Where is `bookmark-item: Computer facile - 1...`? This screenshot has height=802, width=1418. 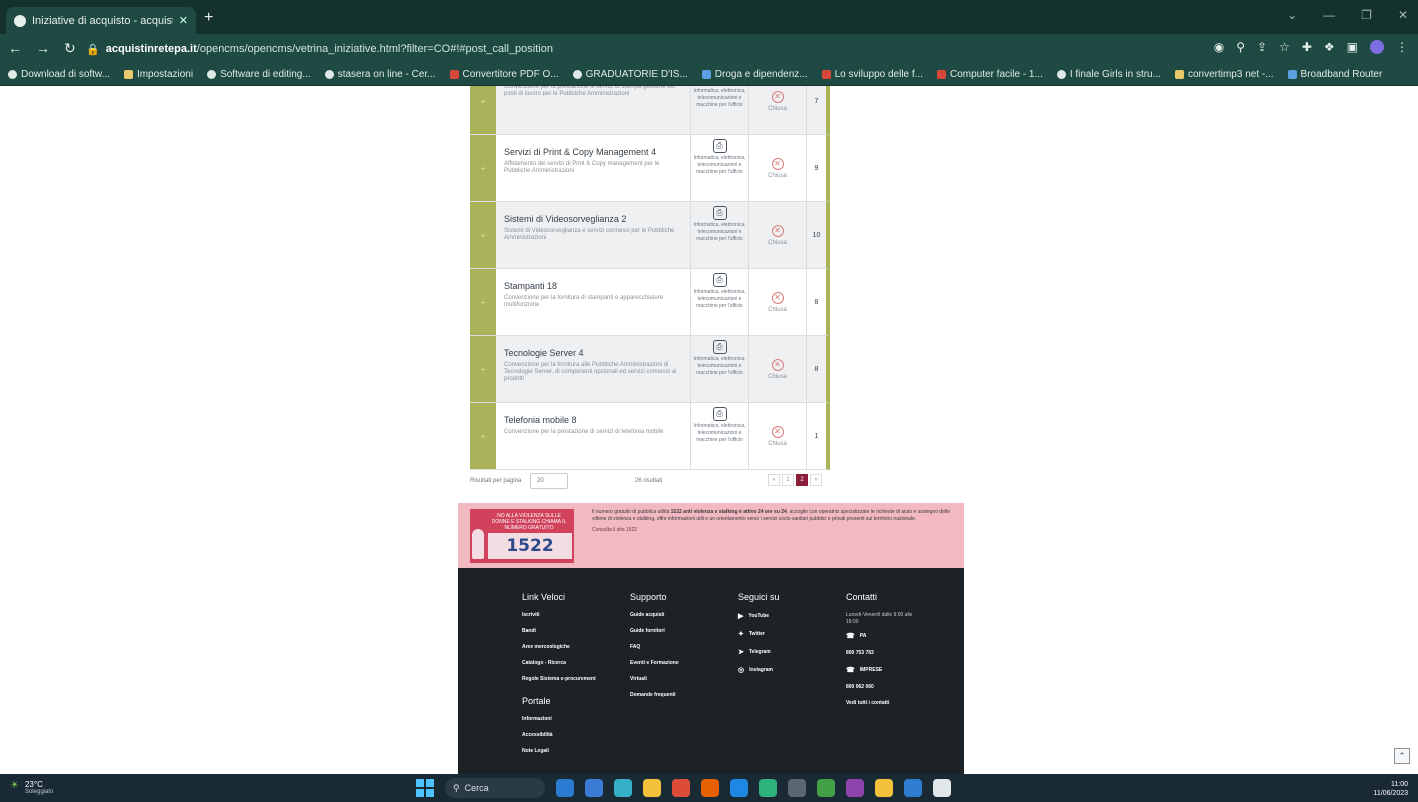 bookmark-item: Computer facile - 1... is located at coordinates (990, 74).